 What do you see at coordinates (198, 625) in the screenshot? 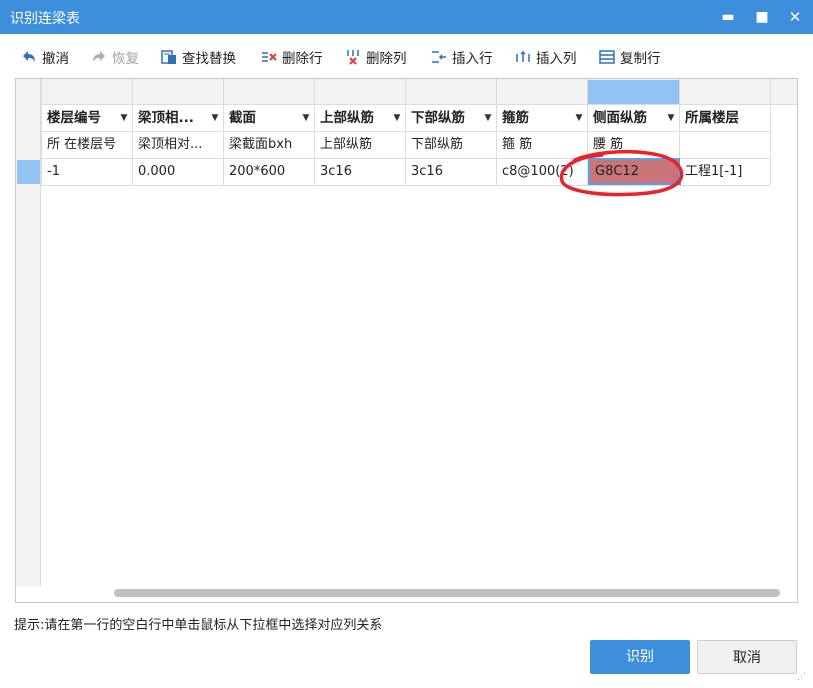
I see `hint-text: 提示:请在第一行的空白行中单击鼠标从下拉框中选择对应列关系` at bounding box center [198, 625].